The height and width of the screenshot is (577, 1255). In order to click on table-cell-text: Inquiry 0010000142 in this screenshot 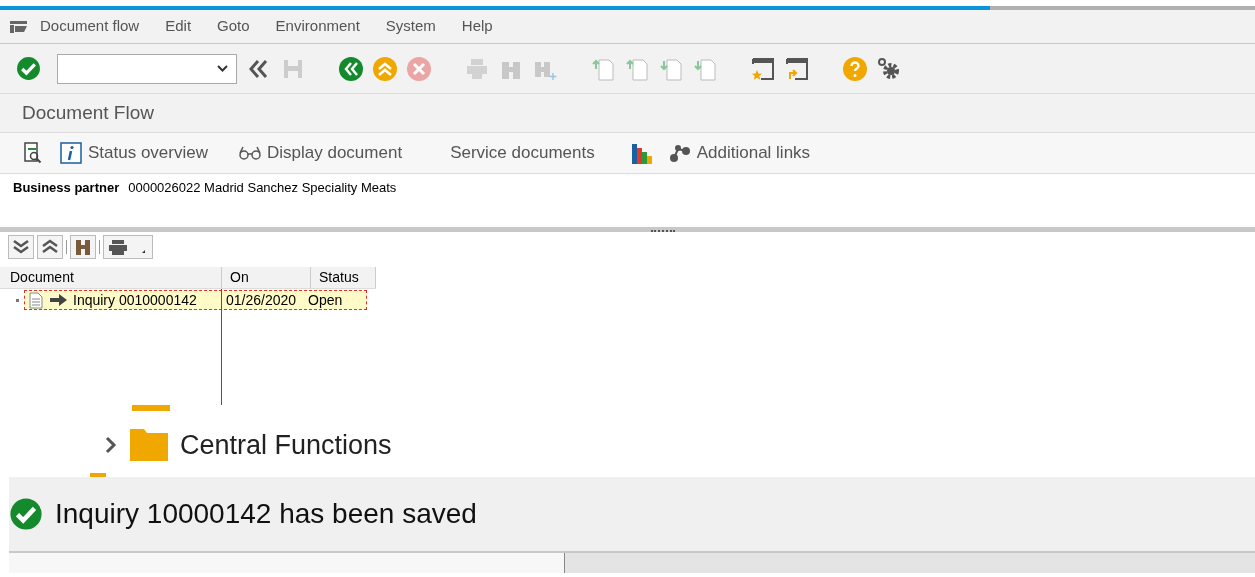, I will do `click(135, 300)`.